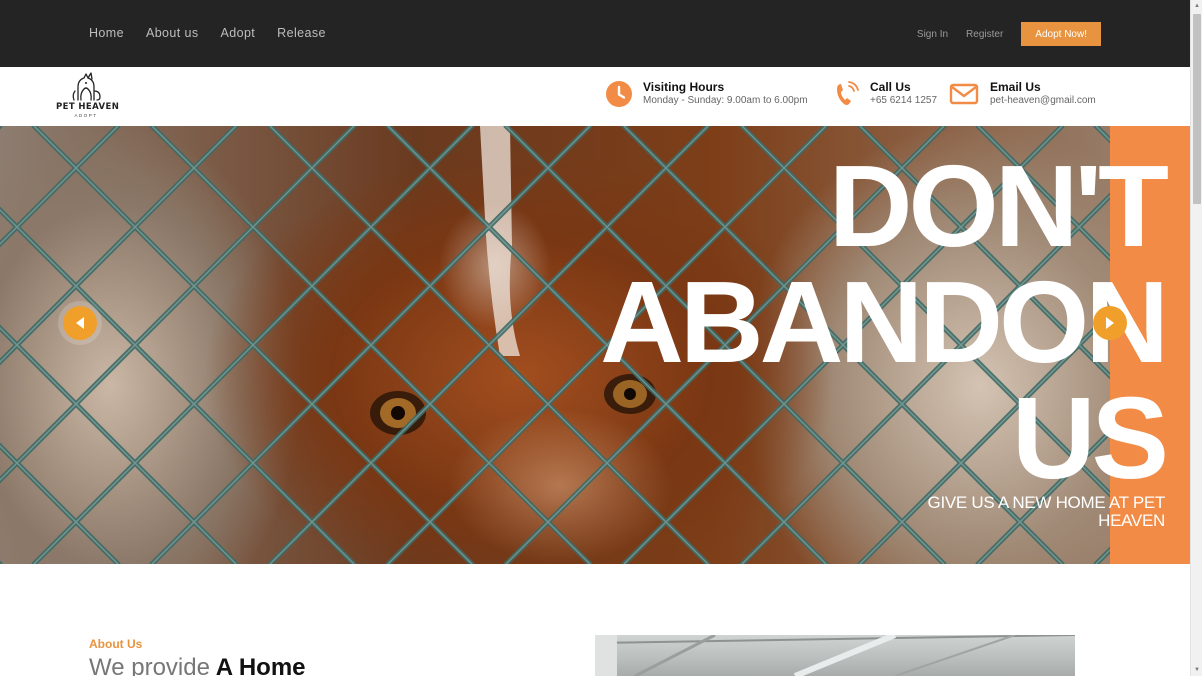 The image size is (1202, 676). I want to click on pet-heaven-logo: PET HEAVEN ADOPT, so click(88, 98).